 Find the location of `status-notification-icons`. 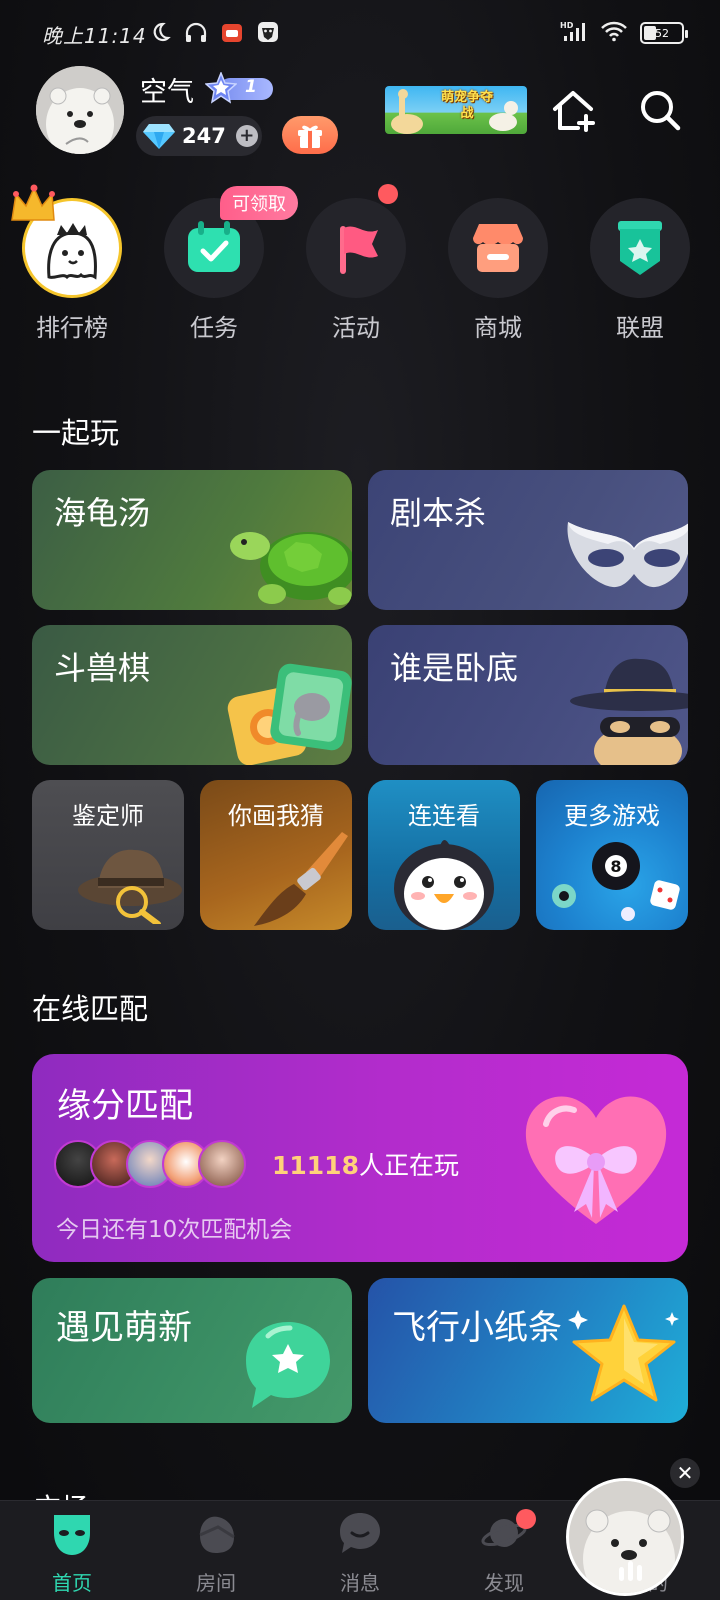

status-notification-icons is located at coordinates (214, 32).